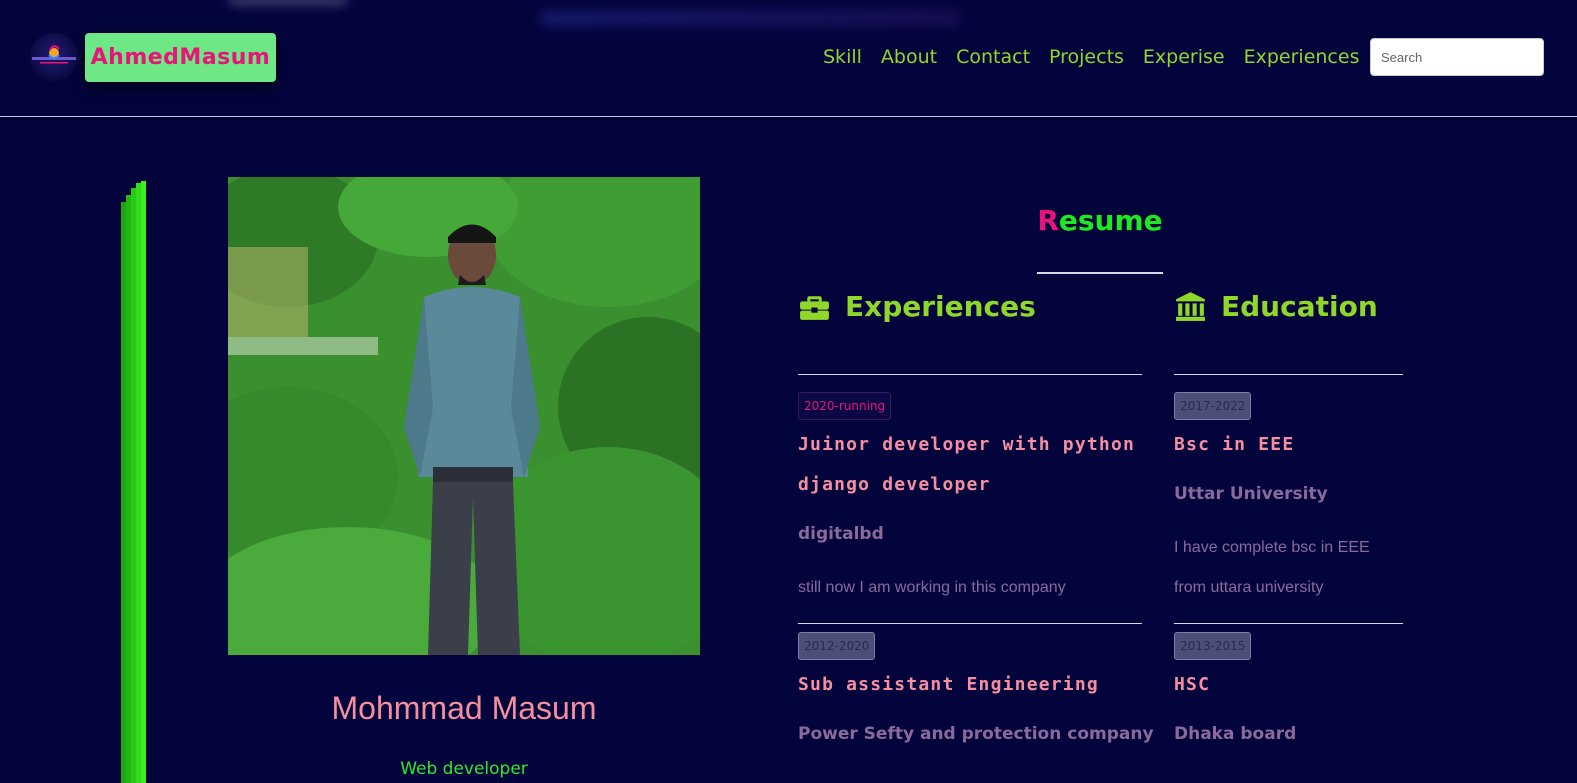 The height and width of the screenshot is (783, 1577). I want to click on university-icon, so click(1190, 306).